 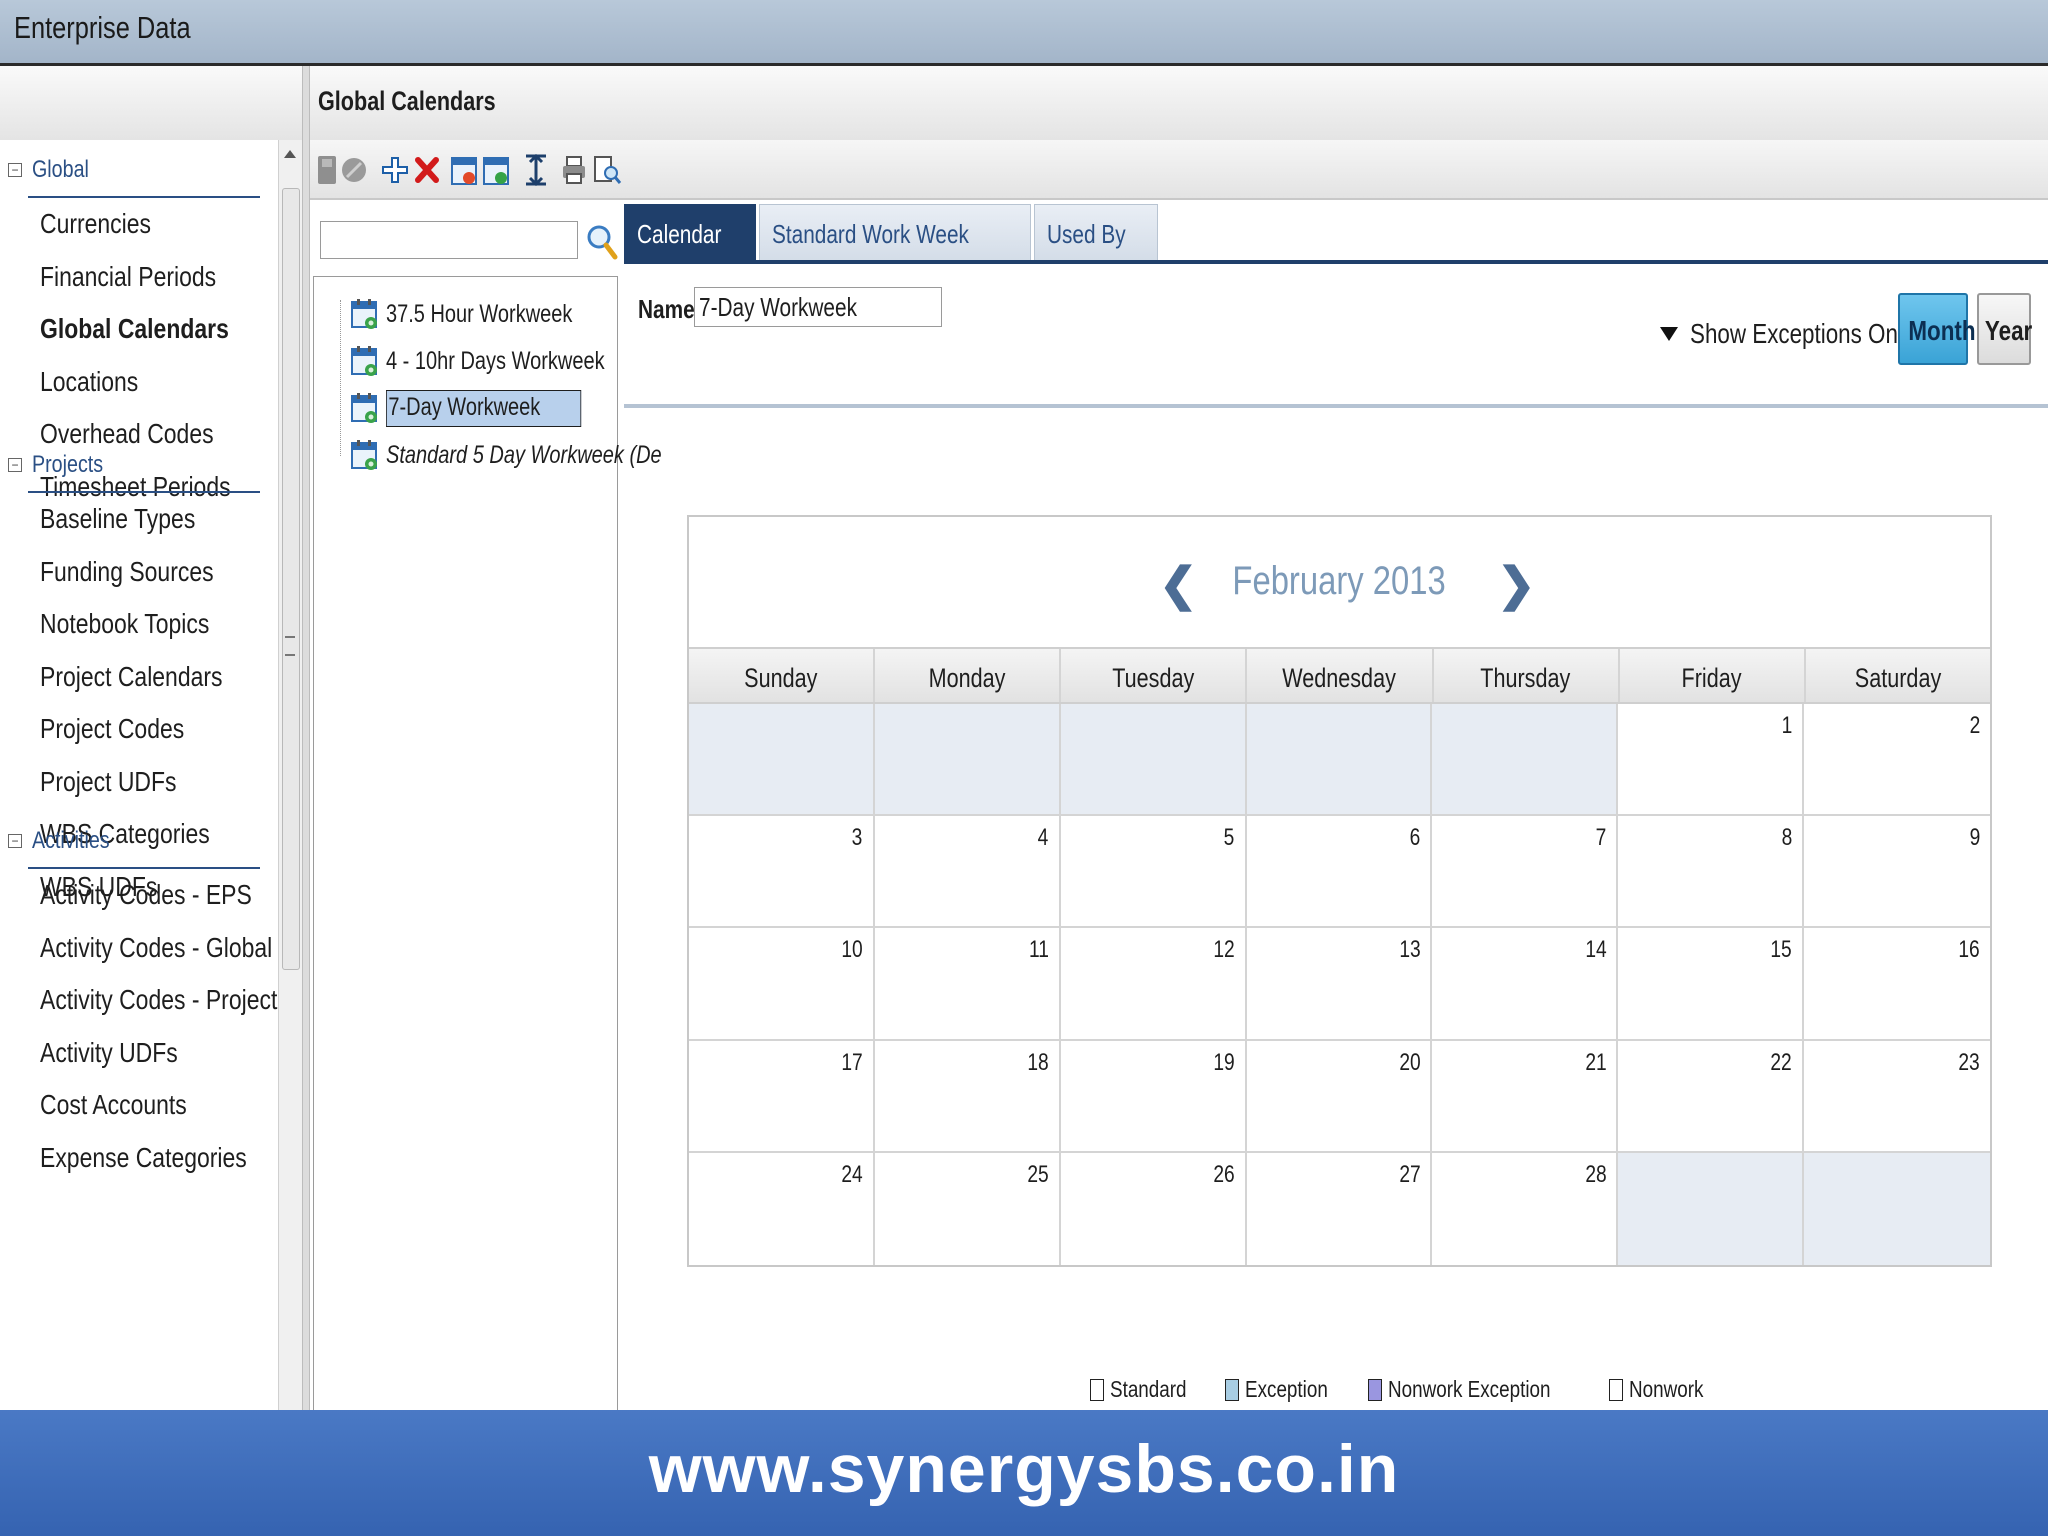 I want to click on weekday-label: Saturday, so click(x=1898, y=678).